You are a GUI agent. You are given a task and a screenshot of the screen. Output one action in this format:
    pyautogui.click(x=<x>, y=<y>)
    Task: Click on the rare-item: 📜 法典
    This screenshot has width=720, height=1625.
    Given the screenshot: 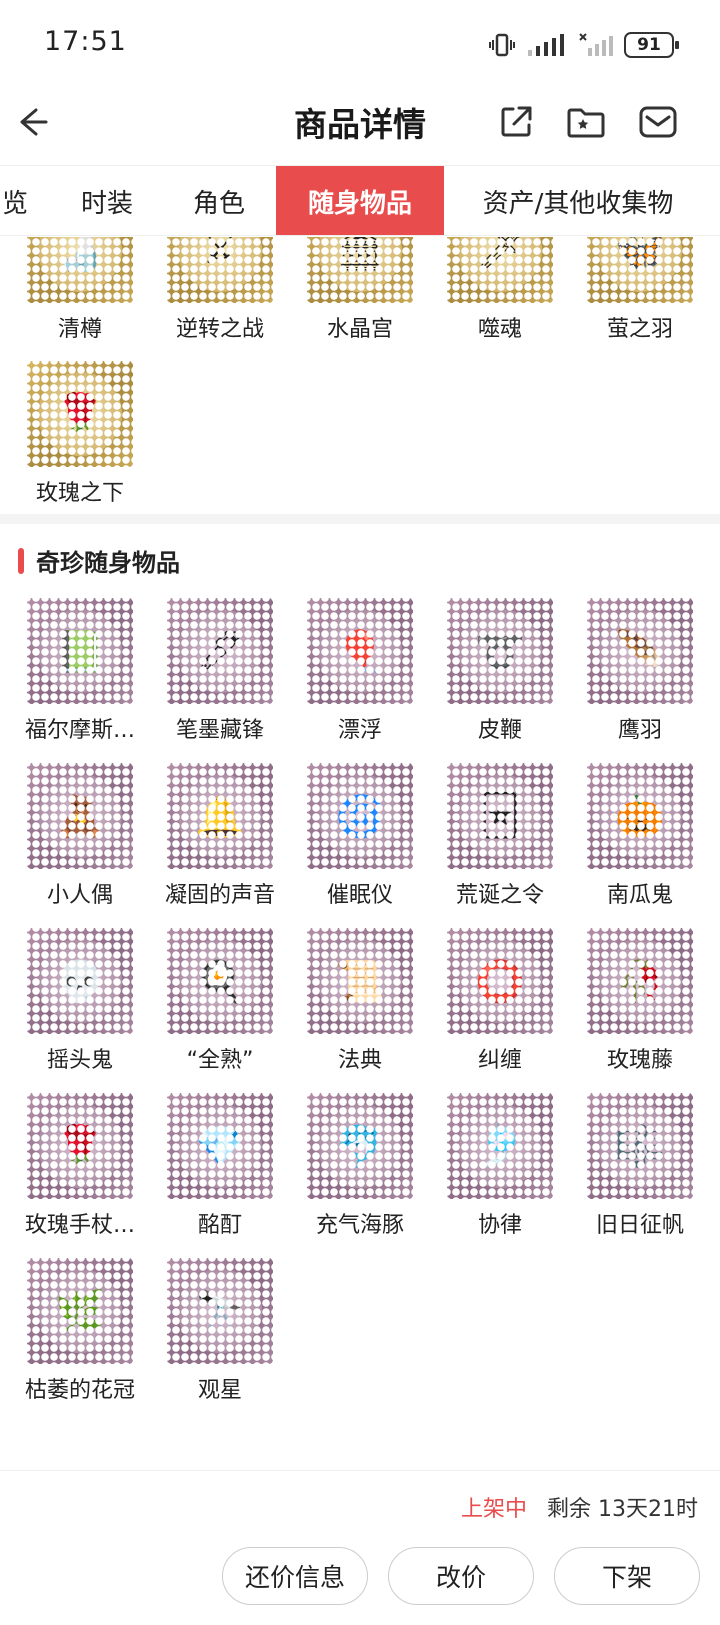 What is the action you would take?
    pyautogui.click(x=360, y=1001)
    